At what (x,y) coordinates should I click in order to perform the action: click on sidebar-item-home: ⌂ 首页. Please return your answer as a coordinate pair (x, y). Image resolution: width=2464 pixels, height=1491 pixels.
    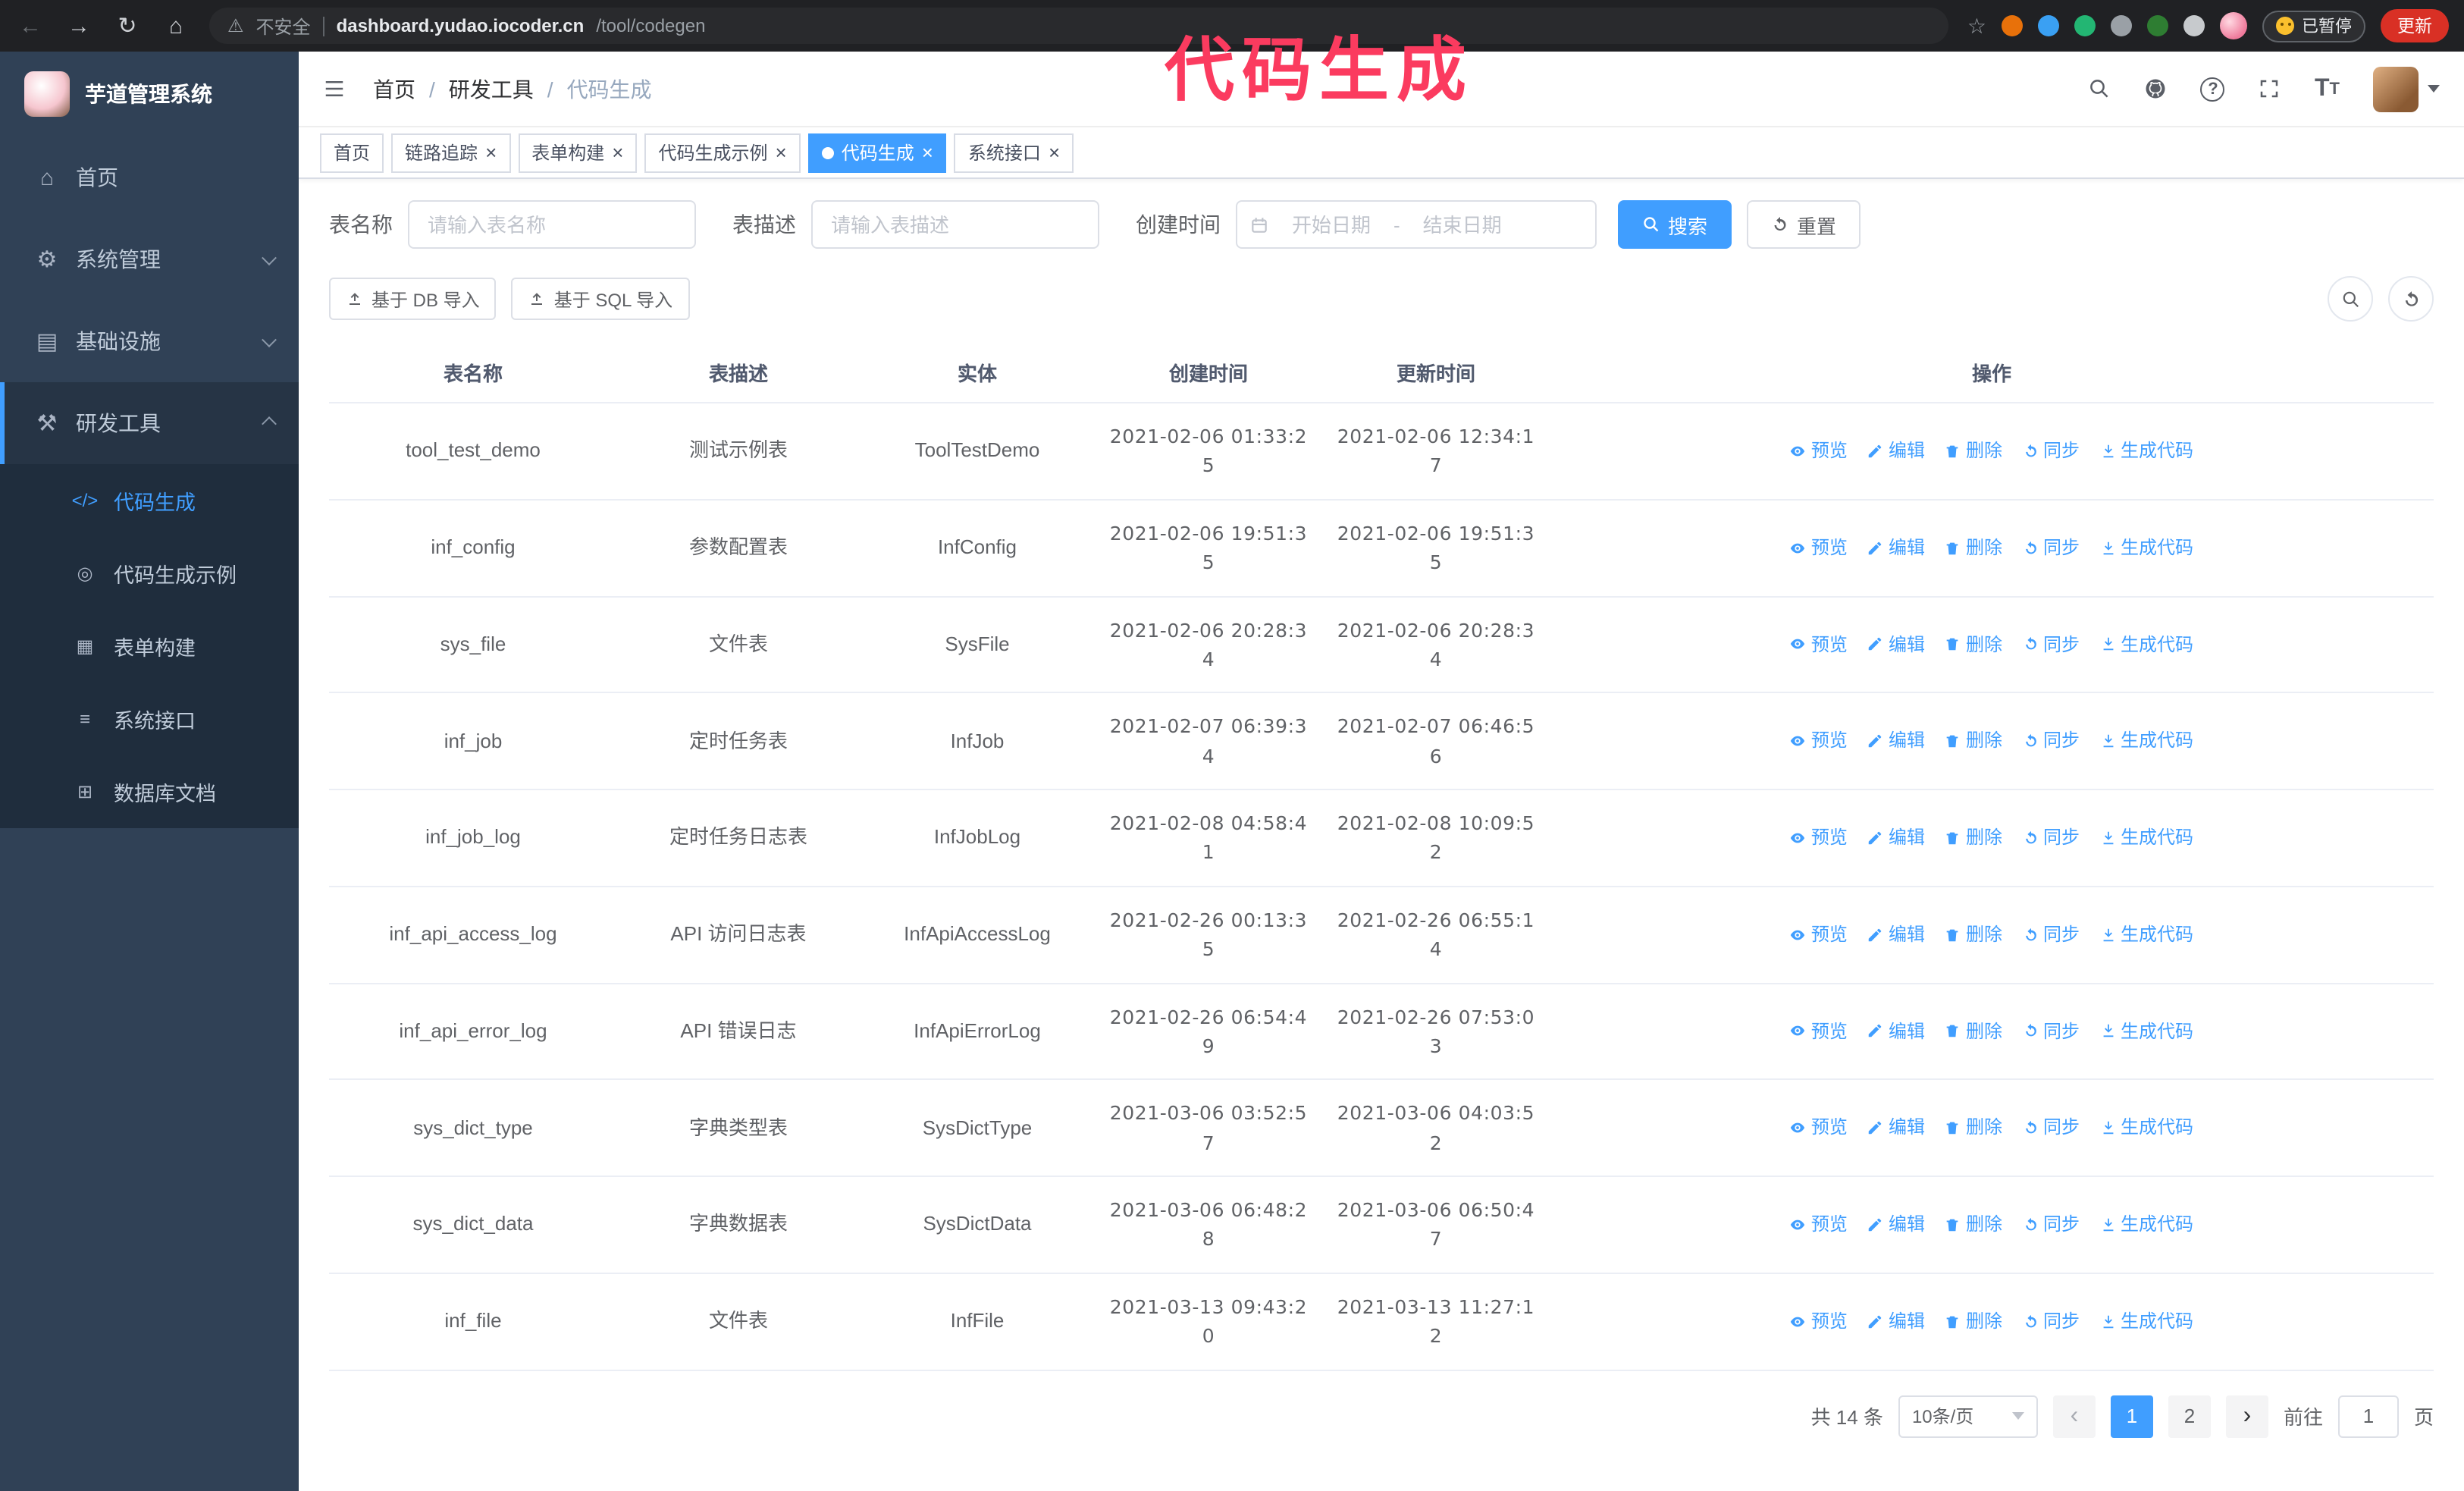
    Looking at the image, I should click on (150, 177).